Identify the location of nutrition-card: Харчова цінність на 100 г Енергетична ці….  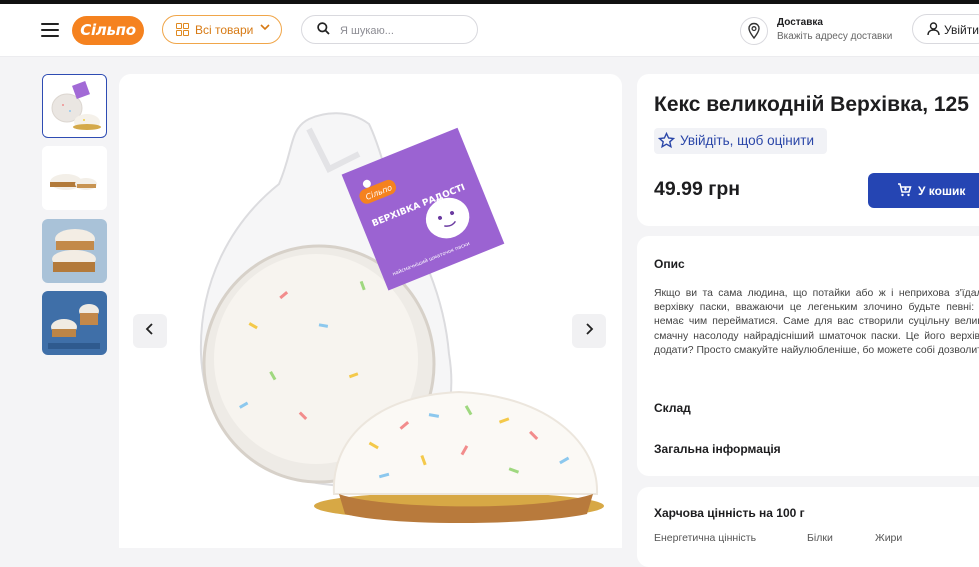
(808, 527).